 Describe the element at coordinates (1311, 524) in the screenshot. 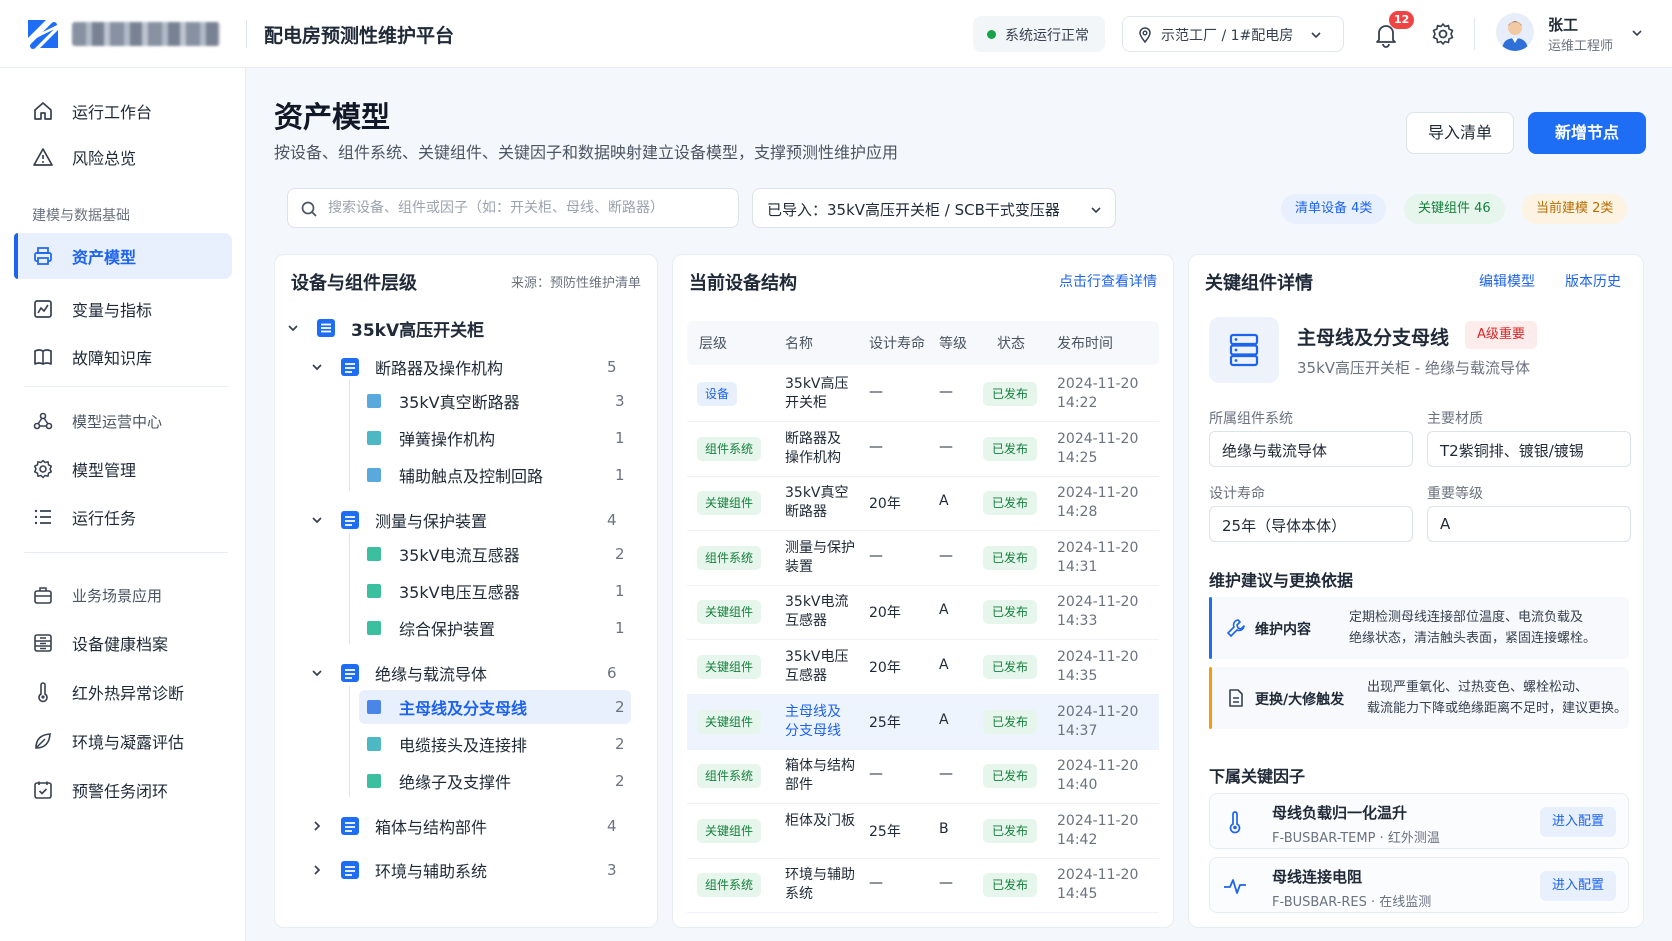

I see `life-field: 25年（导体本体）` at that location.